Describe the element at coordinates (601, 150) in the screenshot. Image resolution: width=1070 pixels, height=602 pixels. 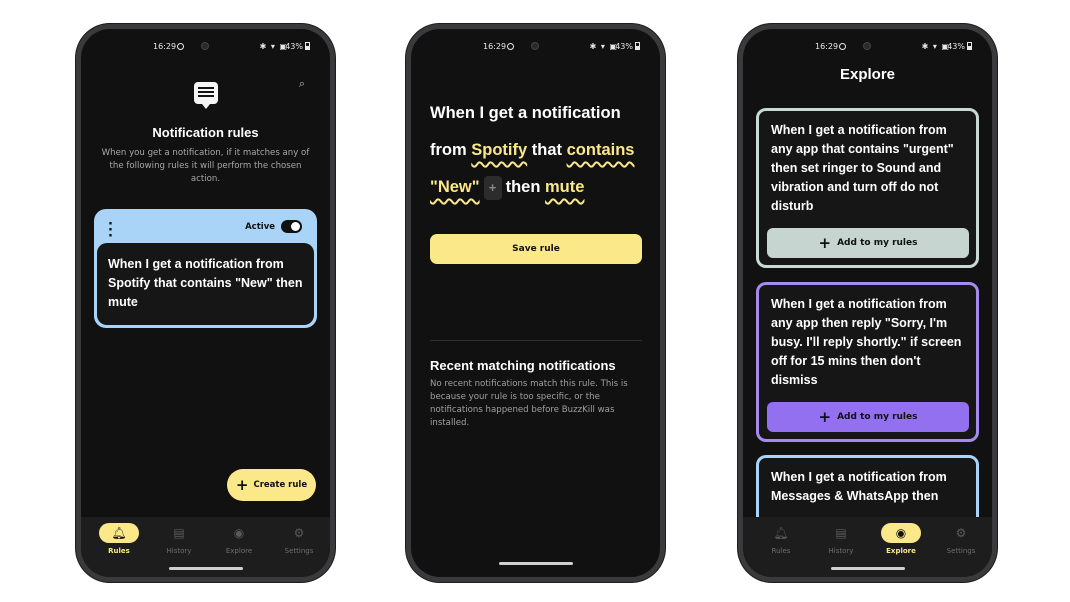
I see `condition-selector: contains` at that location.